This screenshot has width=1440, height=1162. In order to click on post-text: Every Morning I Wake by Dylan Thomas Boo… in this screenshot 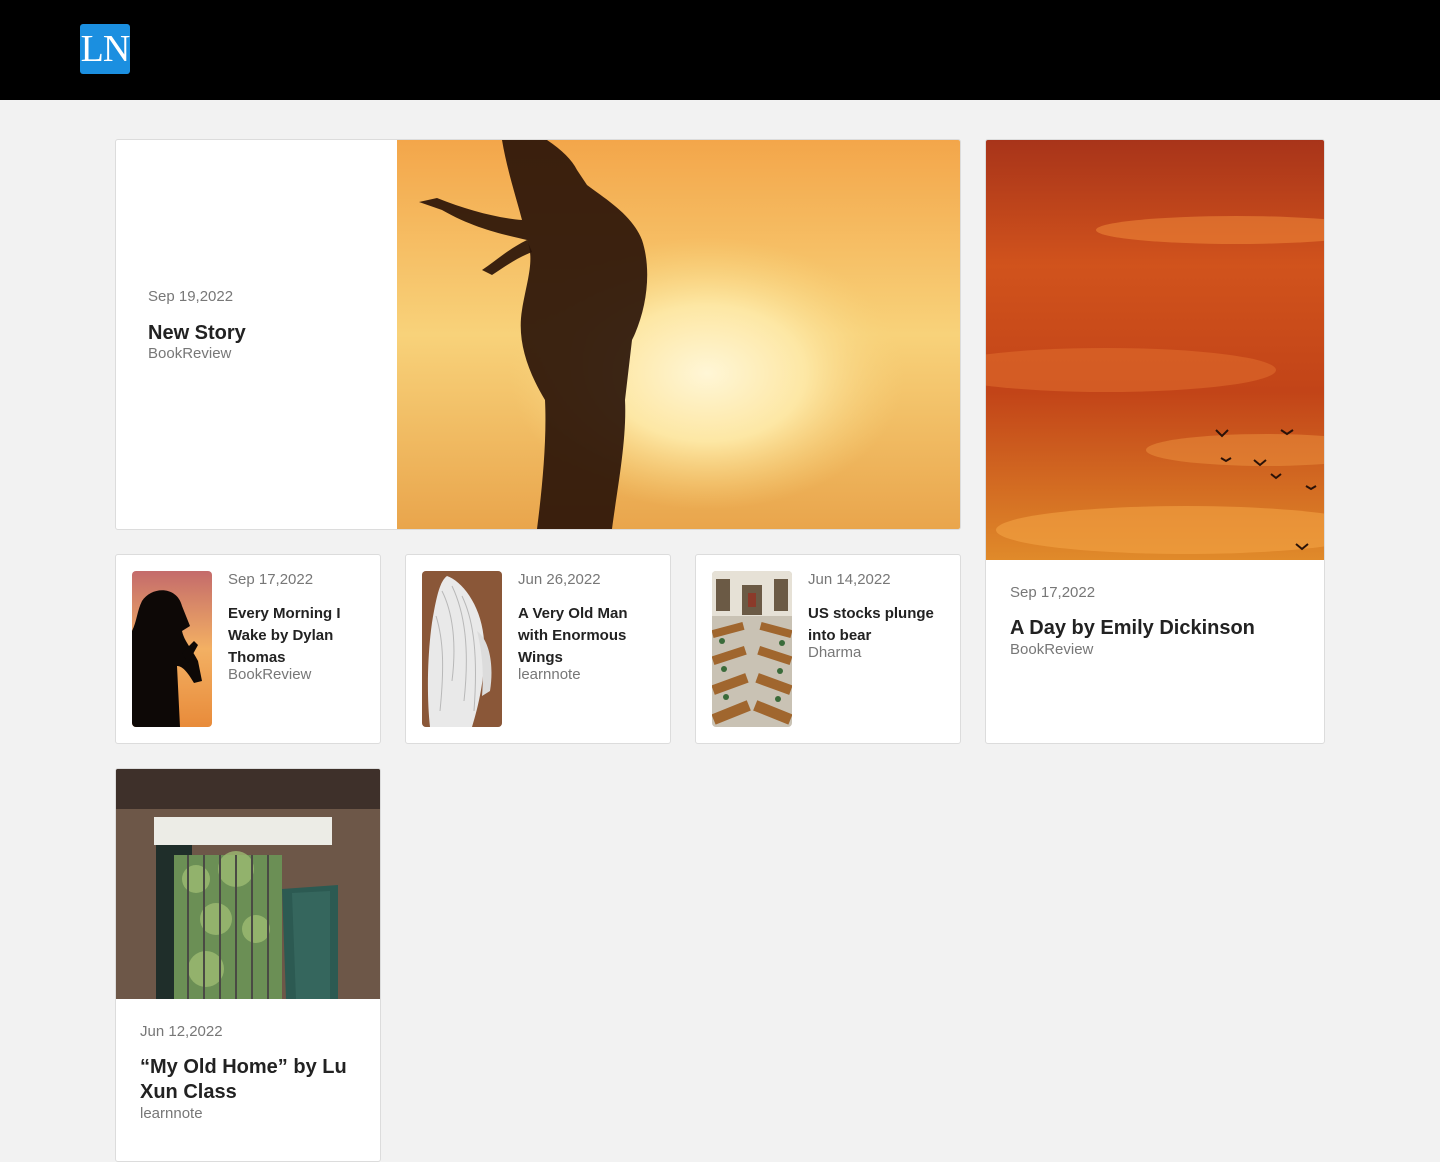, I will do `click(298, 643)`.